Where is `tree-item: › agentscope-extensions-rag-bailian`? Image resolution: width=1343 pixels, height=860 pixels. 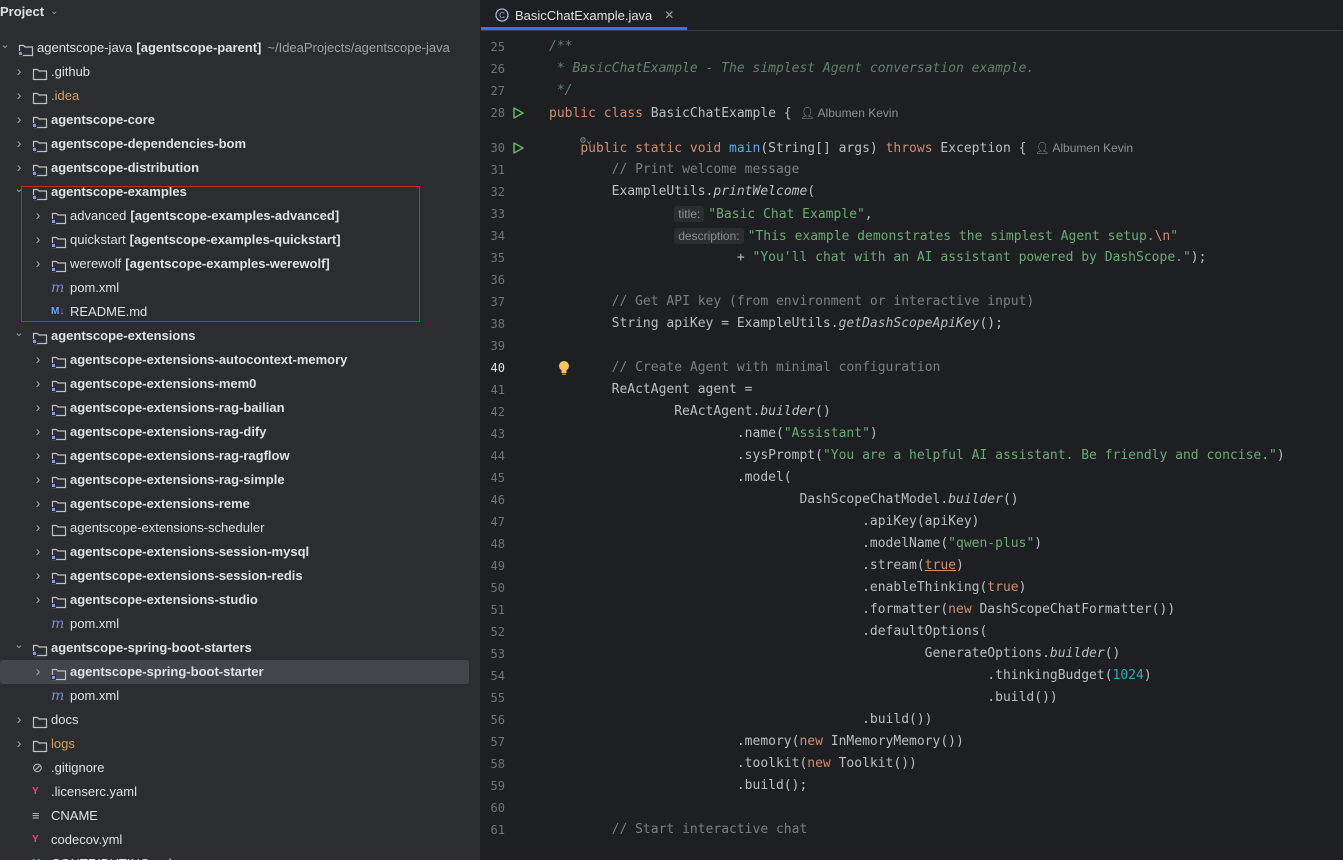 tree-item: › agentscope-extensions-rag-bailian is located at coordinates (240, 408).